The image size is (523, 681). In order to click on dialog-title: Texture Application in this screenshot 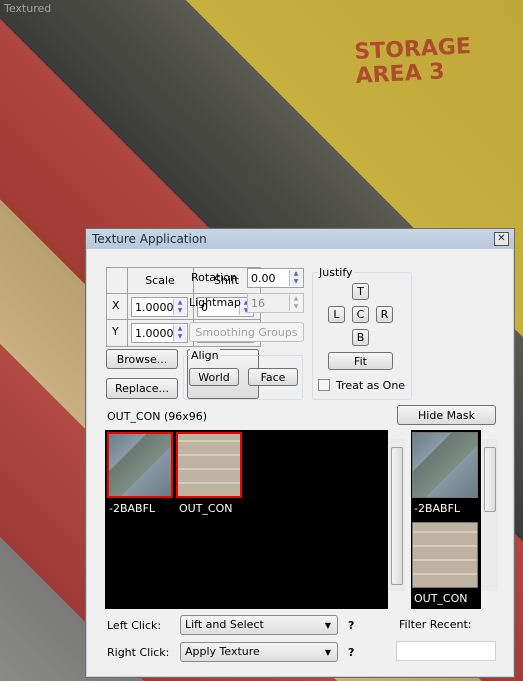, I will do `click(149, 239)`.